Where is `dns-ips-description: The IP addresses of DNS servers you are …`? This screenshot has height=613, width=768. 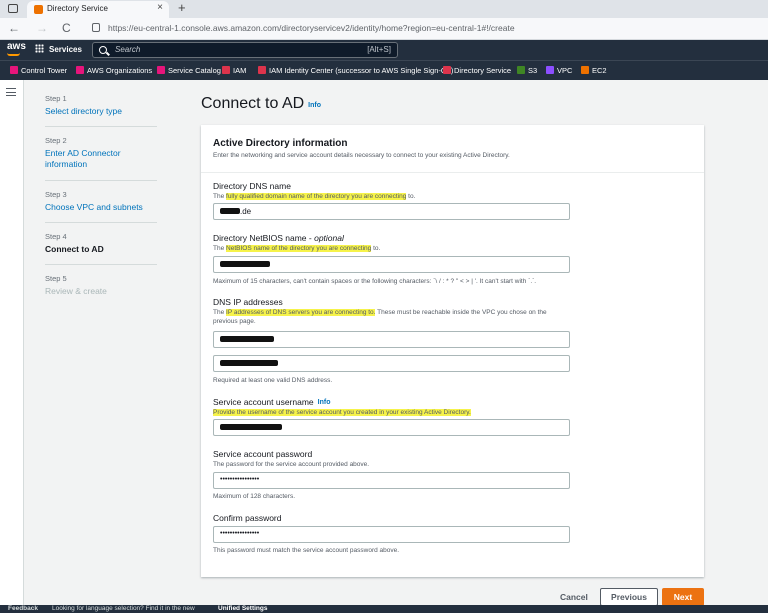
dns-ips-description: The IP addresses of DNS servers you are … is located at coordinates (380, 317).